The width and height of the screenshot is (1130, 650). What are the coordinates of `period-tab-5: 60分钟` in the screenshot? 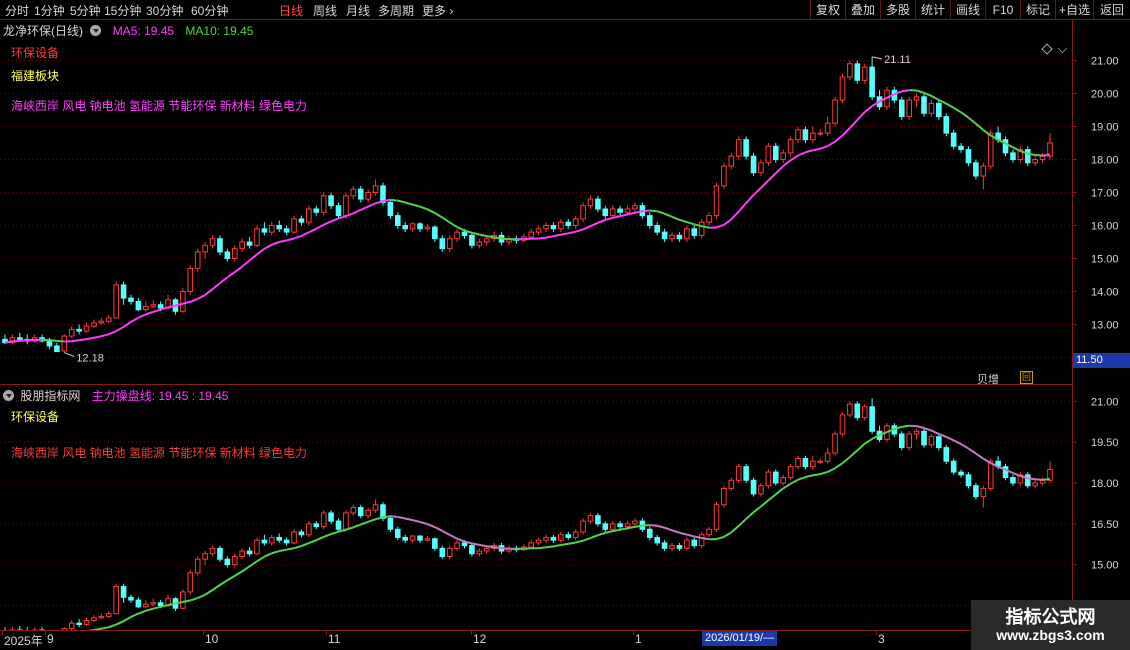 It's located at (209, 10).